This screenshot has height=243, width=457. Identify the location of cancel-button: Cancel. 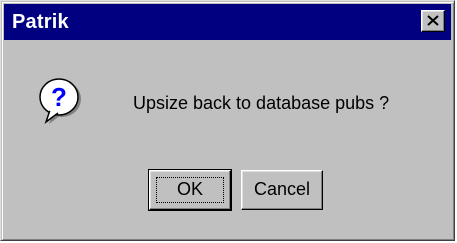
(282, 190).